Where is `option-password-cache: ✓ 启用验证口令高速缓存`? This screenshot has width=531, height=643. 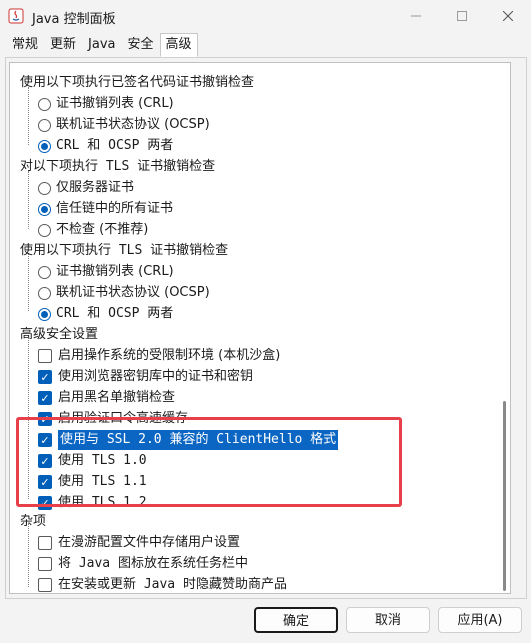
option-password-cache: ✓ 启用验证口令高速缓存 is located at coordinates (113, 419).